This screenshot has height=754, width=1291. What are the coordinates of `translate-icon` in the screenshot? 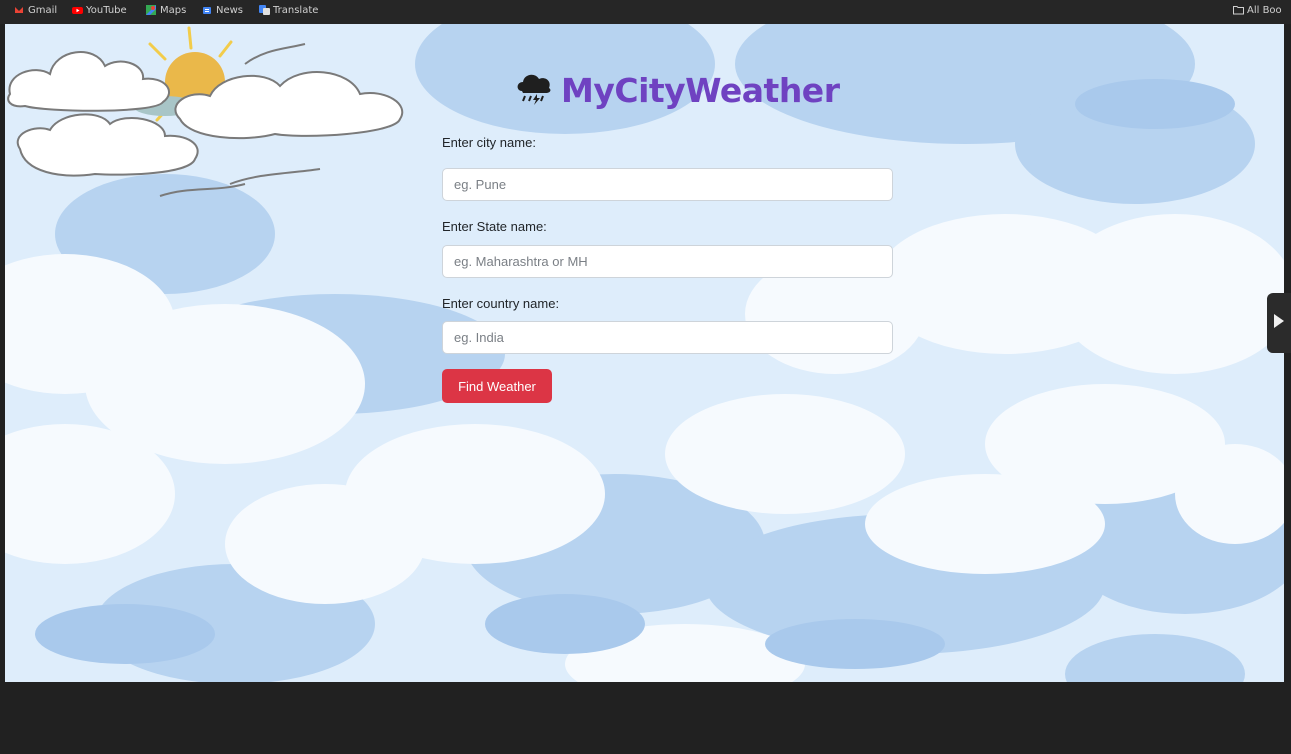 It's located at (264, 10).